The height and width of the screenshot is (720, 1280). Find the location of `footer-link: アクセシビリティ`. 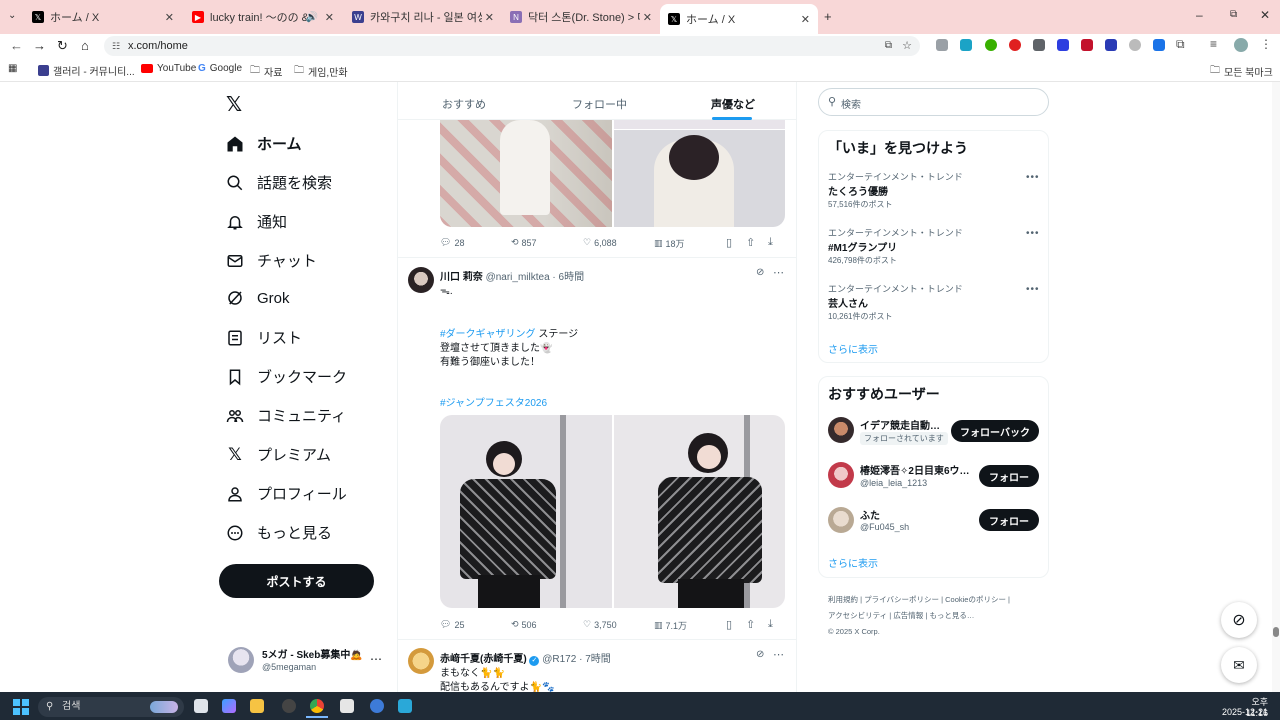

footer-link: アクセシビリティ is located at coordinates (857, 615).